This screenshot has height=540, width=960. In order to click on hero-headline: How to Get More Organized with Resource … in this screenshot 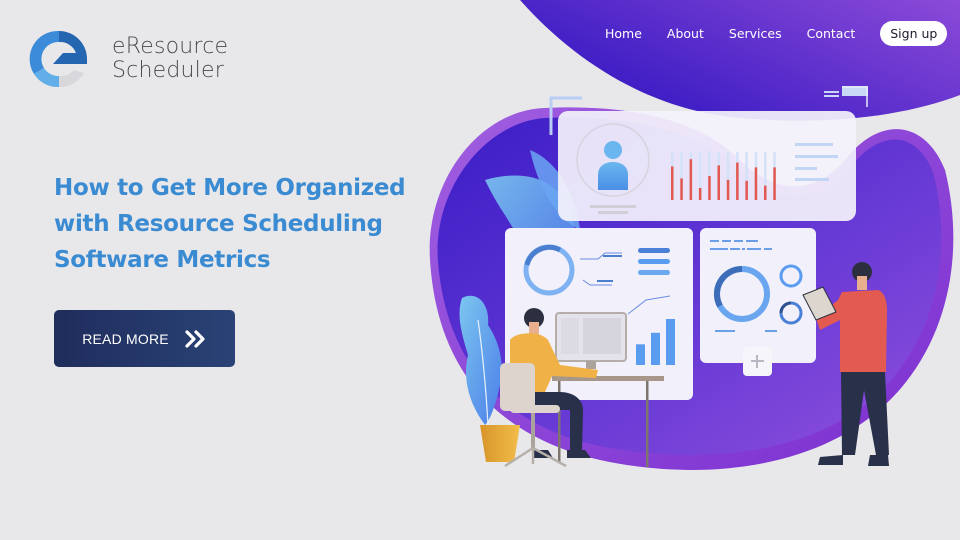, I will do `click(244, 224)`.